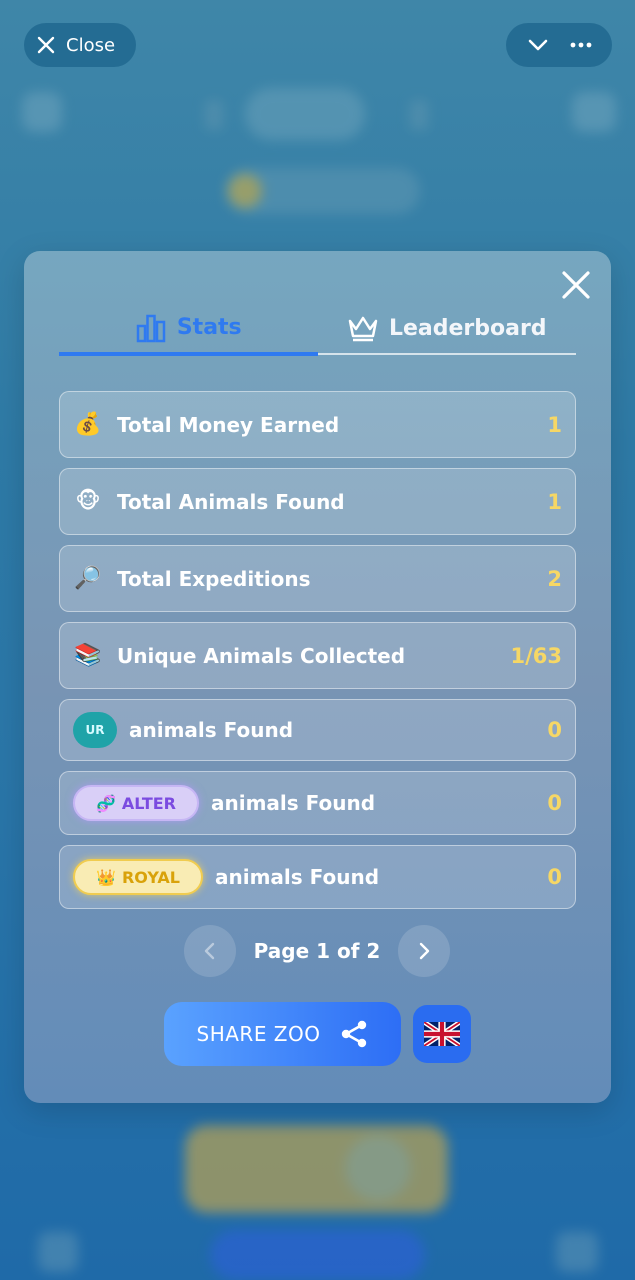 This screenshot has height=1280, width=635. What do you see at coordinates (536, 655) in the screenshot?
I see `stat-value: 1/63` at bounding box center [536, 655].